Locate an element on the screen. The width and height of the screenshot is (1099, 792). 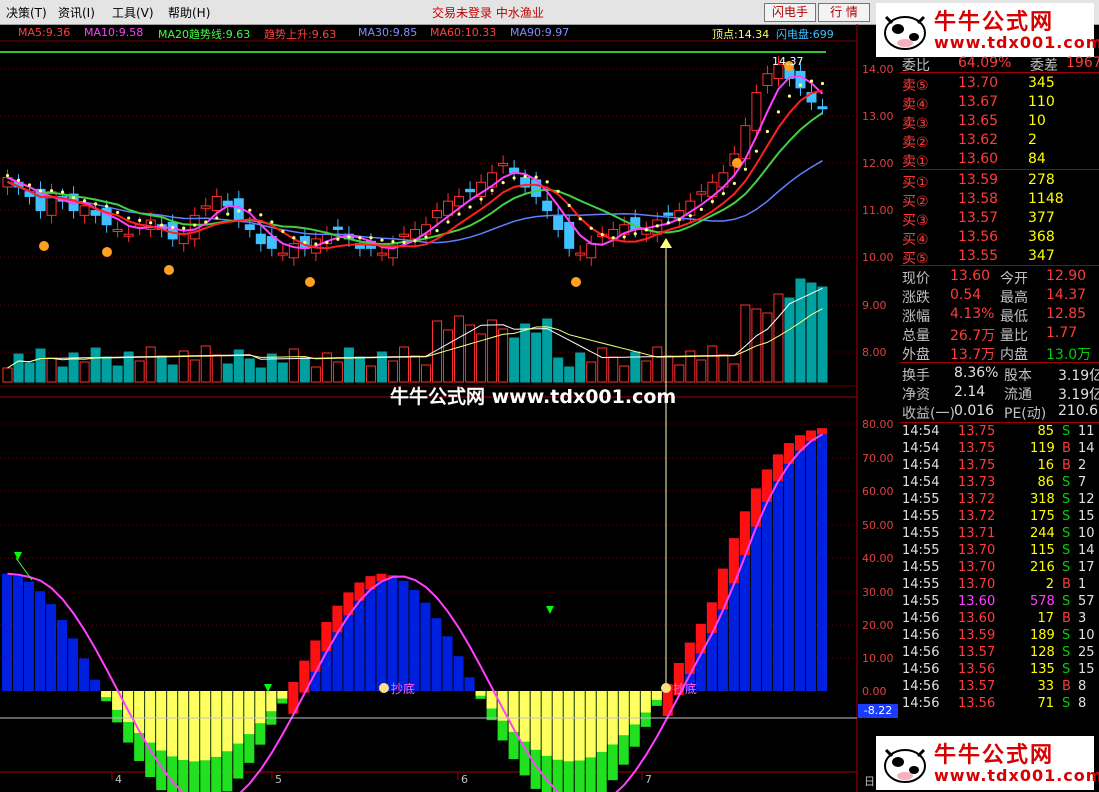
tick-row: 14:55 13.72 318 S 12 is located at coordinates (999, 500).